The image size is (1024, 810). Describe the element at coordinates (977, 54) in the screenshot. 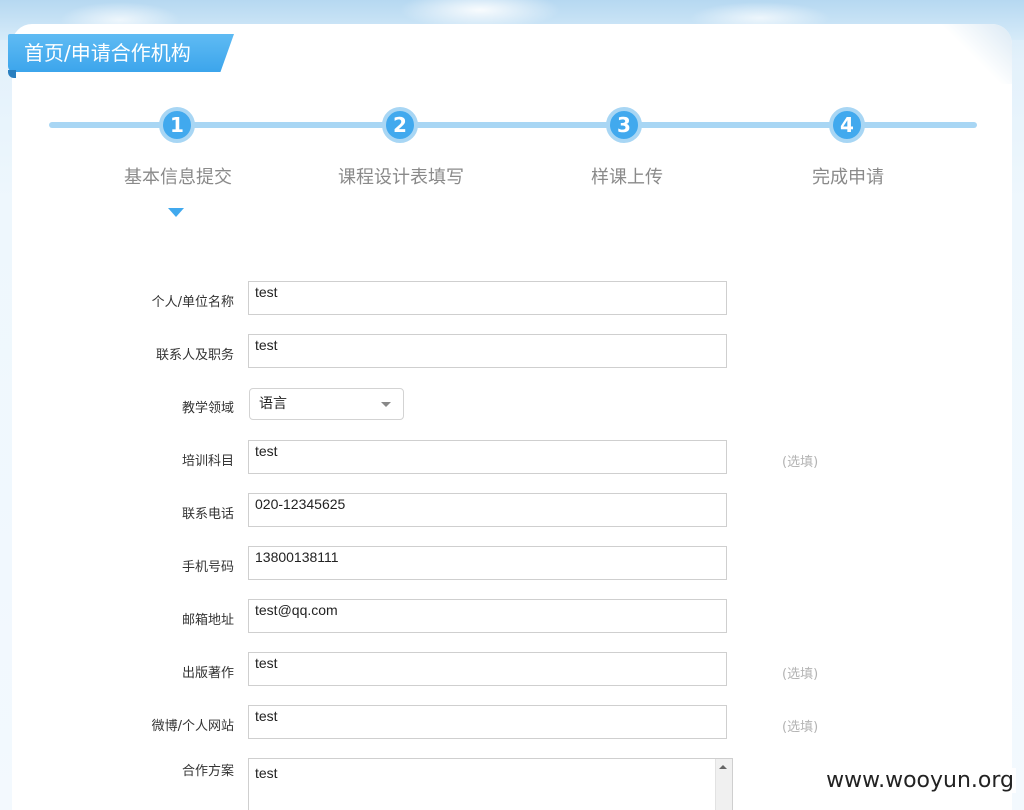

I see `page-curl-decoration` at that location.